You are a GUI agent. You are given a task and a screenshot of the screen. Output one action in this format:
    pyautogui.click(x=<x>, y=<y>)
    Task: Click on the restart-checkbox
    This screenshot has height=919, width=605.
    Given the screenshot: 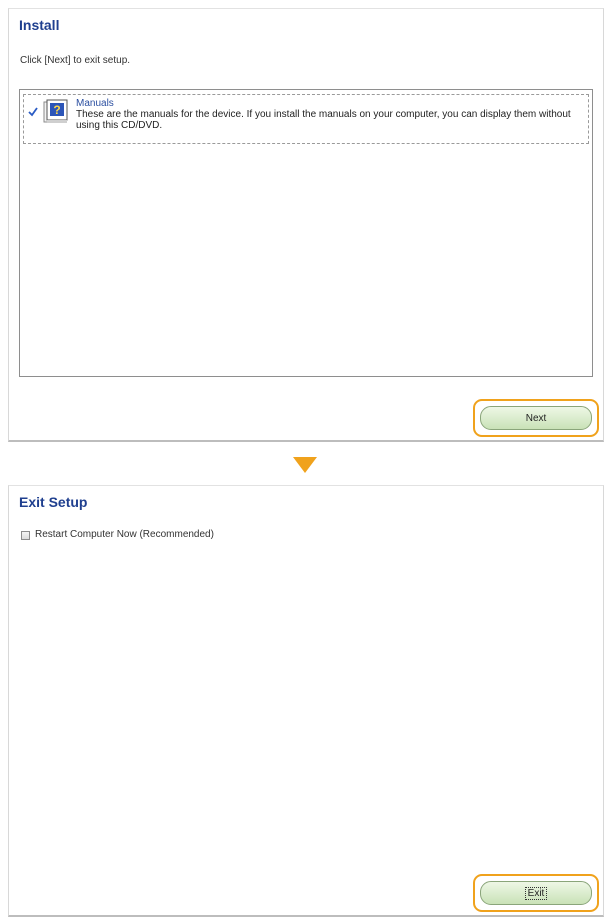 What is the action you would take?
    pyautogui.click(x=25, y=535)
    